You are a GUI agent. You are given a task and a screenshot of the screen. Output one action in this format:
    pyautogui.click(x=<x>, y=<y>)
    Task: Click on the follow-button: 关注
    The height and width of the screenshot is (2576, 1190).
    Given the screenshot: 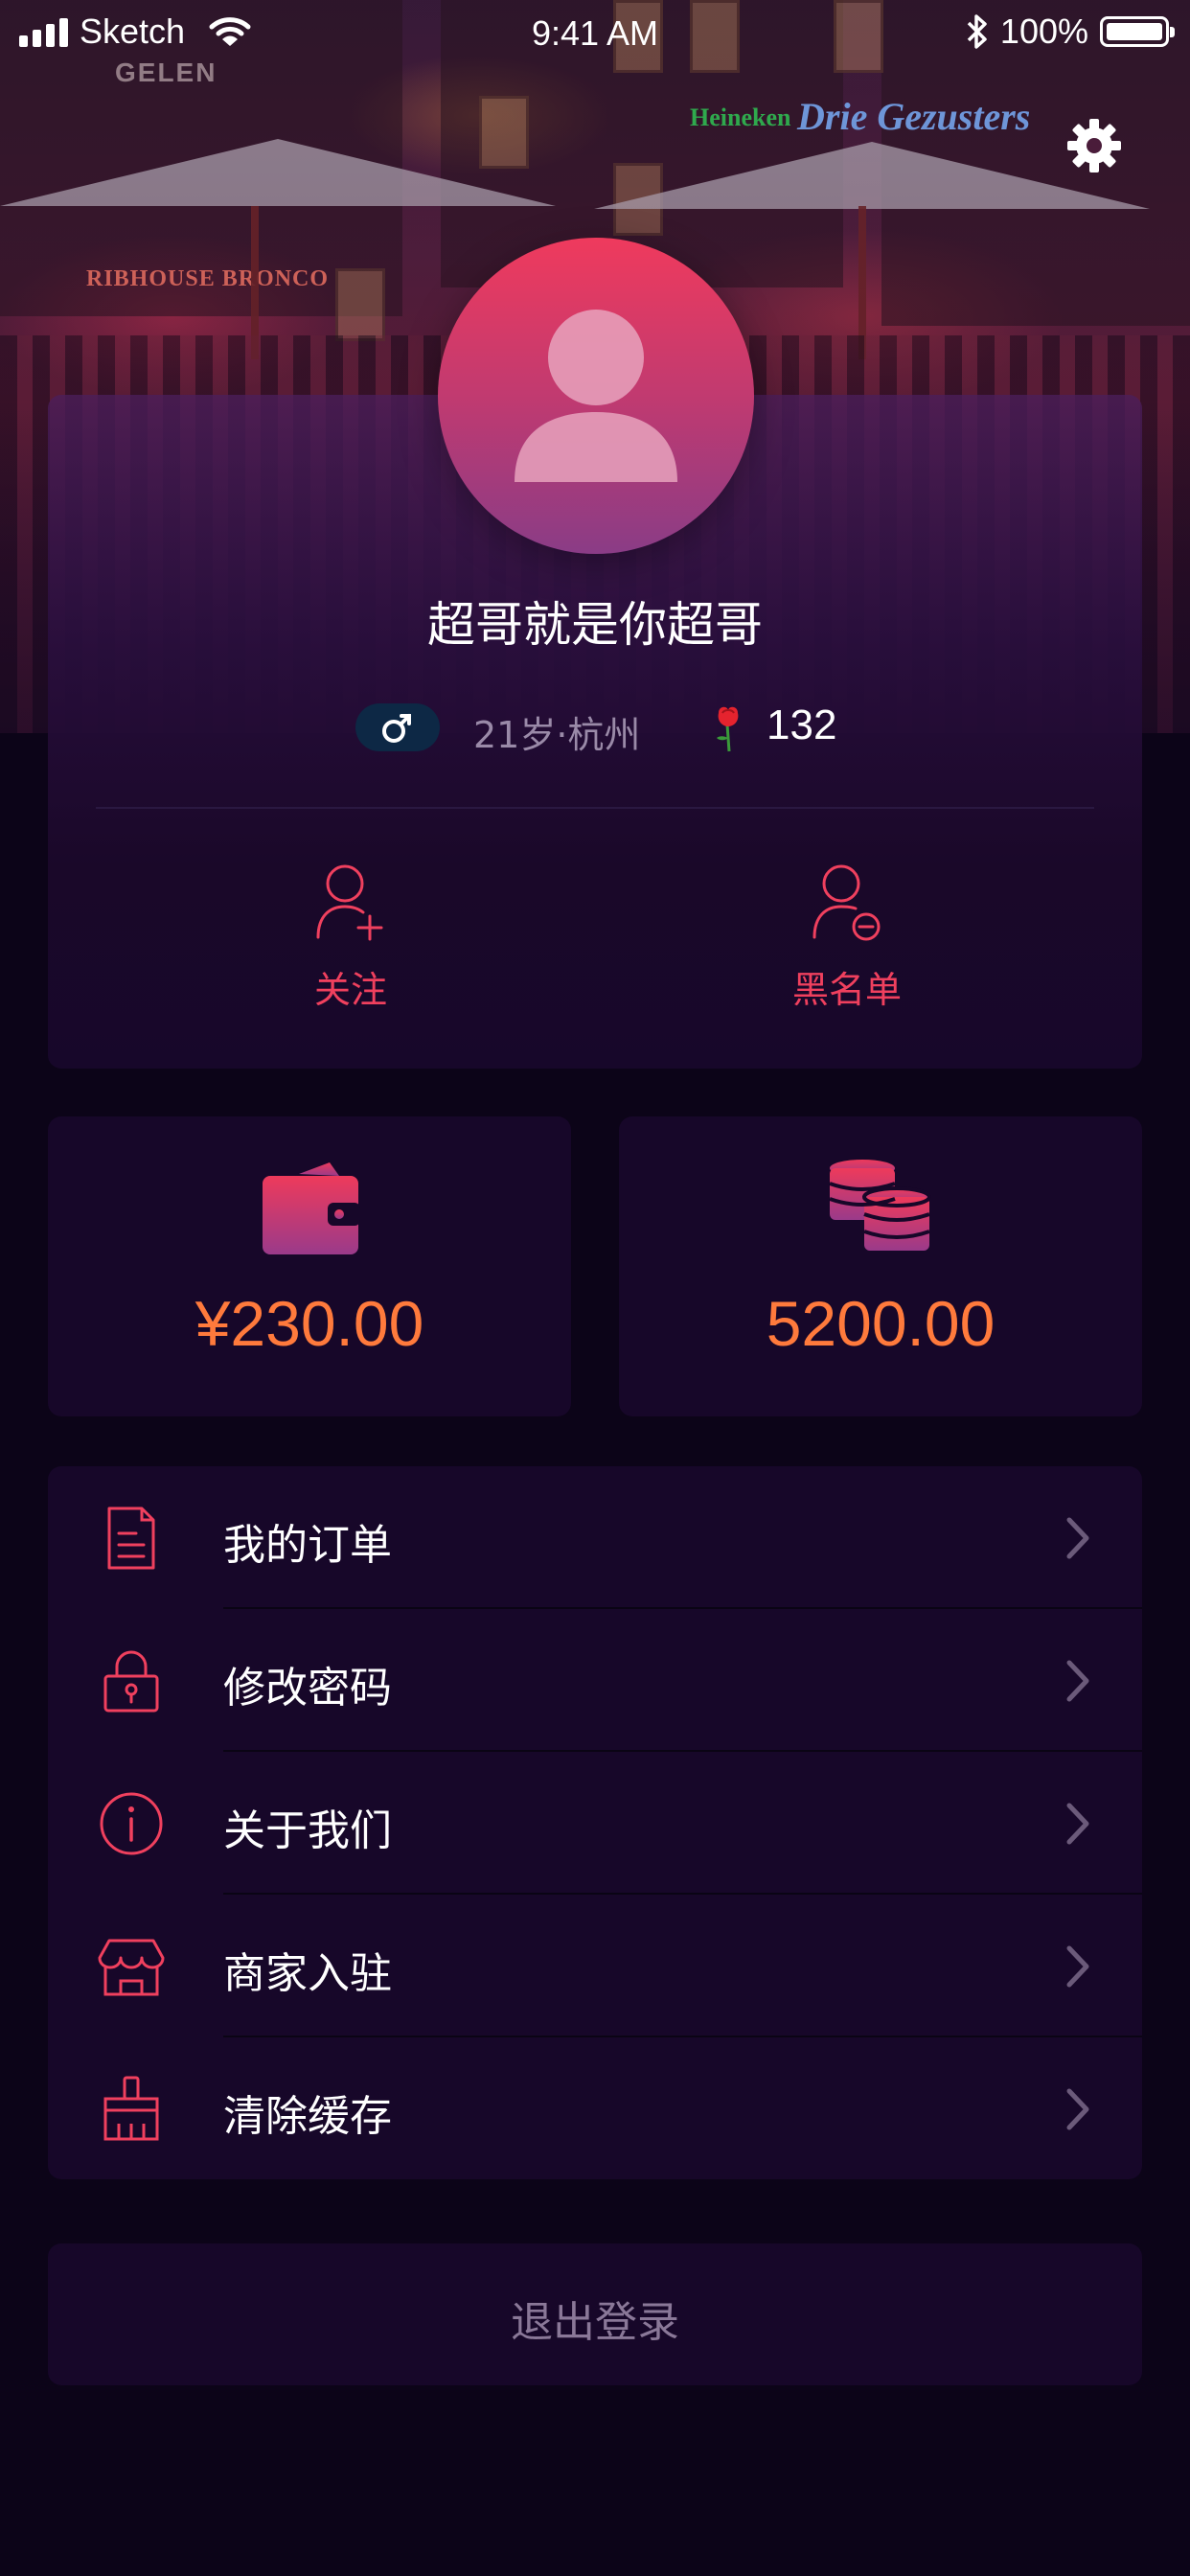 What is the action you would take?
    pyautogui.click(x=350, y=943)
    